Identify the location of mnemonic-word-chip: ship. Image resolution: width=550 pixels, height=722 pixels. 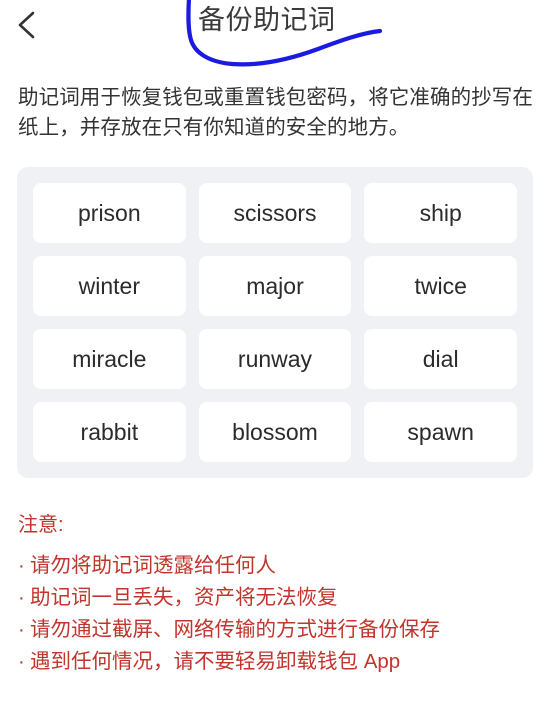
(440, 213).